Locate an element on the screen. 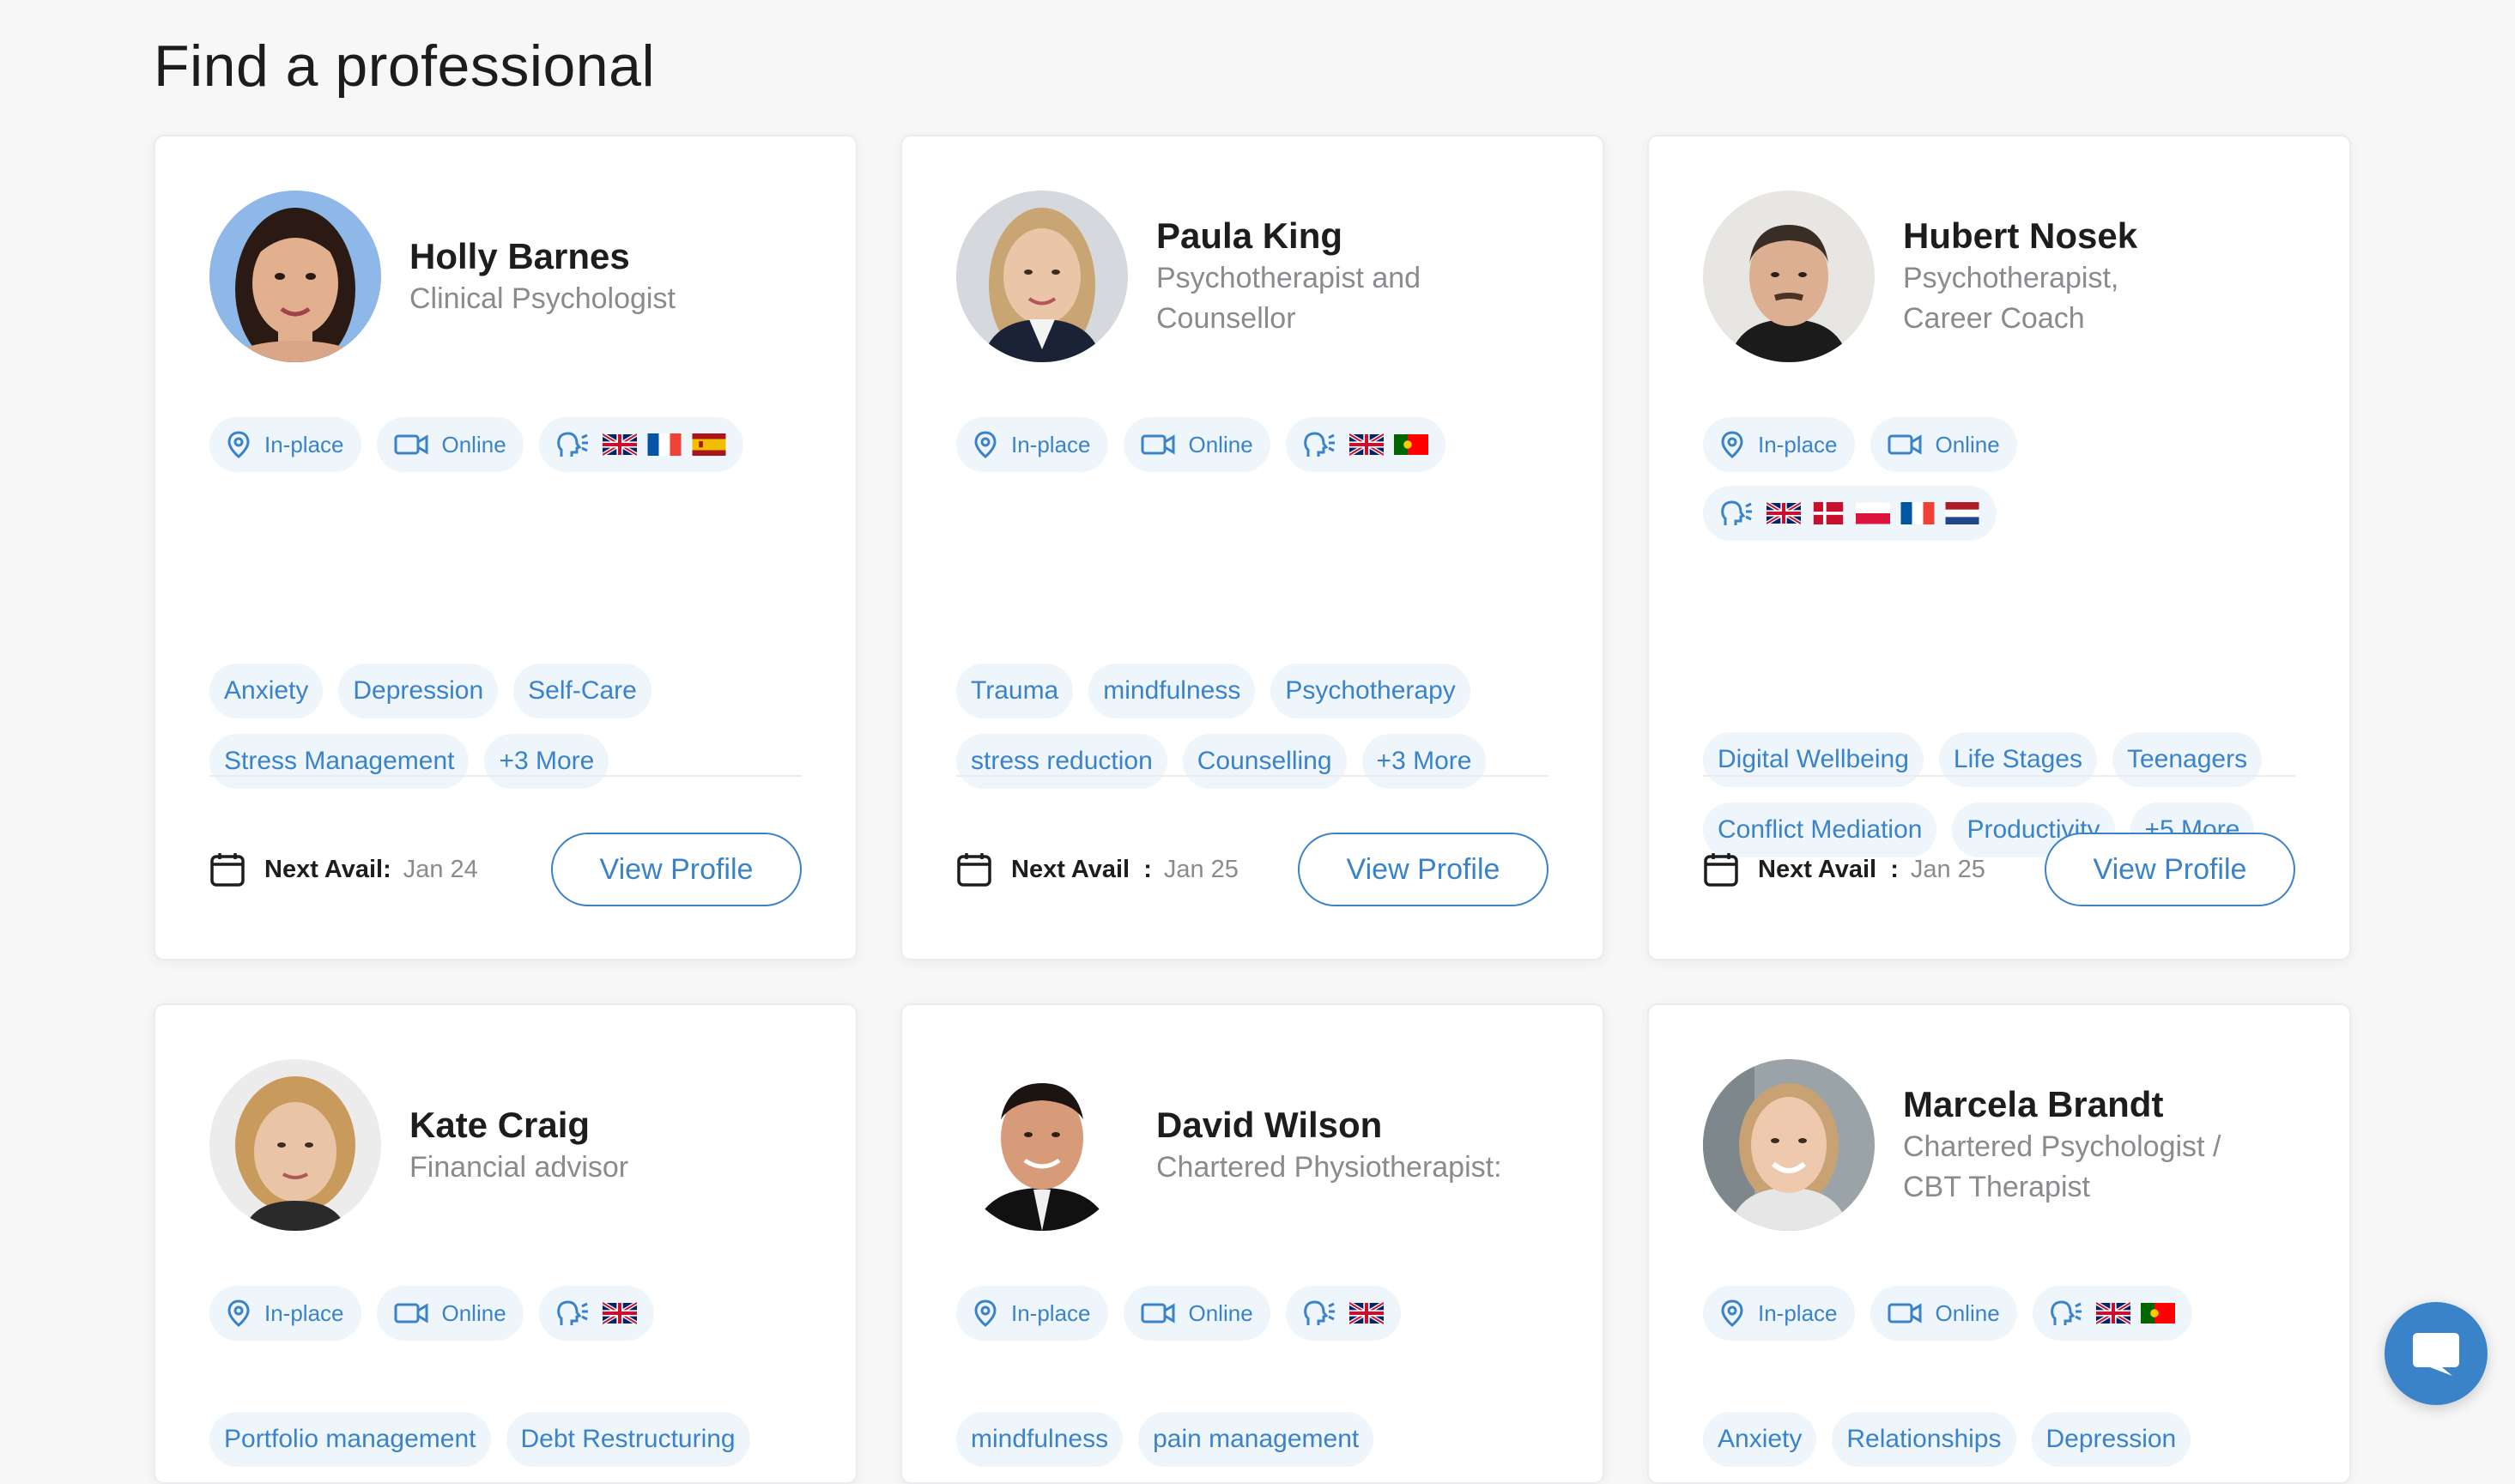  tag: Self-Care is located at coordinates (582, 690).